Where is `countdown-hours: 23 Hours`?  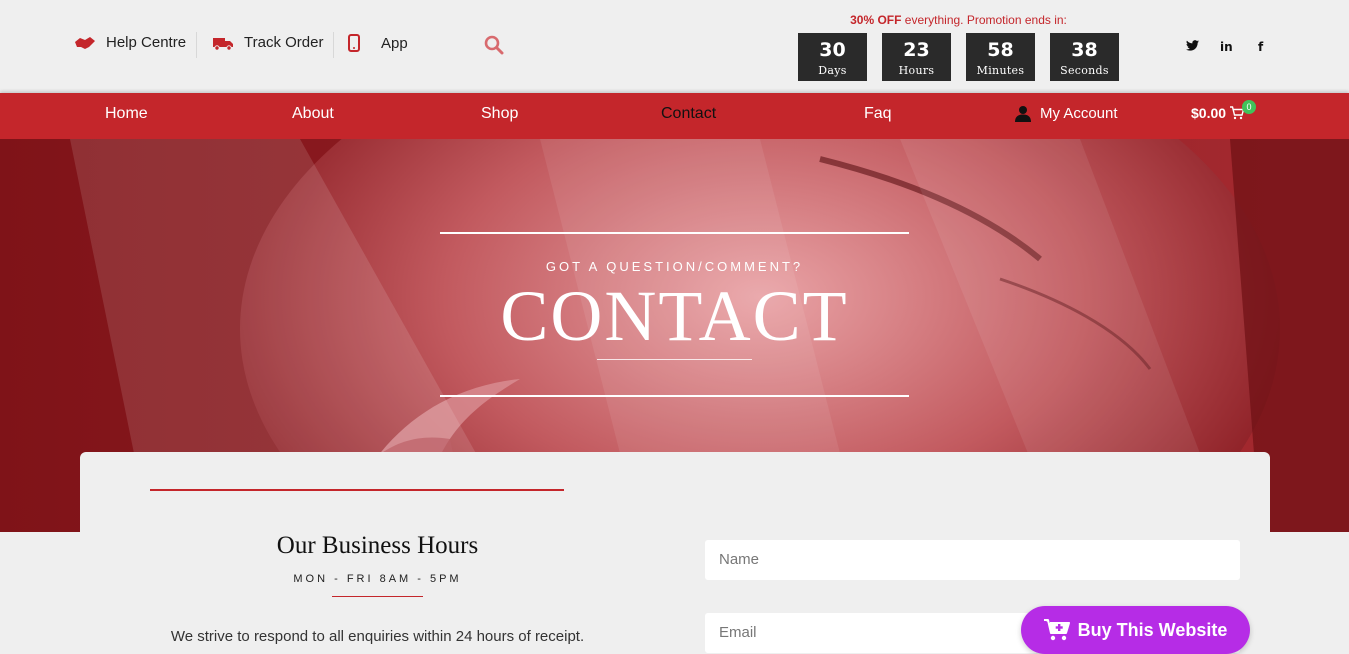 countdown-hours: 23 Hours is located at coordinates (916, 57).